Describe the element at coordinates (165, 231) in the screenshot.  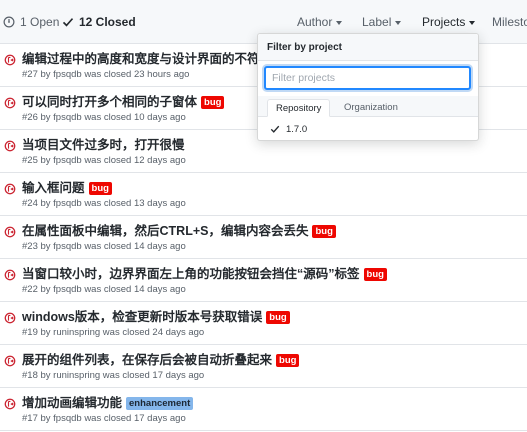
I see `issue-title-link: 在属性面板中编辑，然后CTRL+S，编辑内容会丢失` at that location.